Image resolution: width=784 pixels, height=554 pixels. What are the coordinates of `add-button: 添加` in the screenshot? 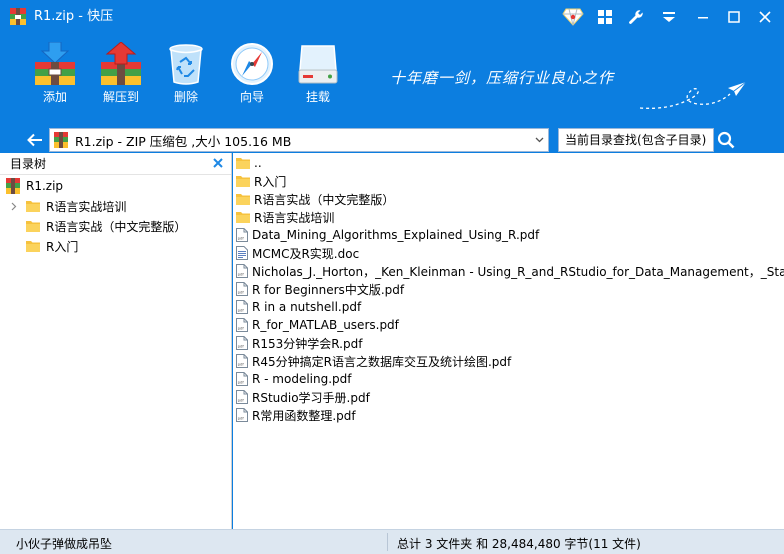 It's located at (55, 75).